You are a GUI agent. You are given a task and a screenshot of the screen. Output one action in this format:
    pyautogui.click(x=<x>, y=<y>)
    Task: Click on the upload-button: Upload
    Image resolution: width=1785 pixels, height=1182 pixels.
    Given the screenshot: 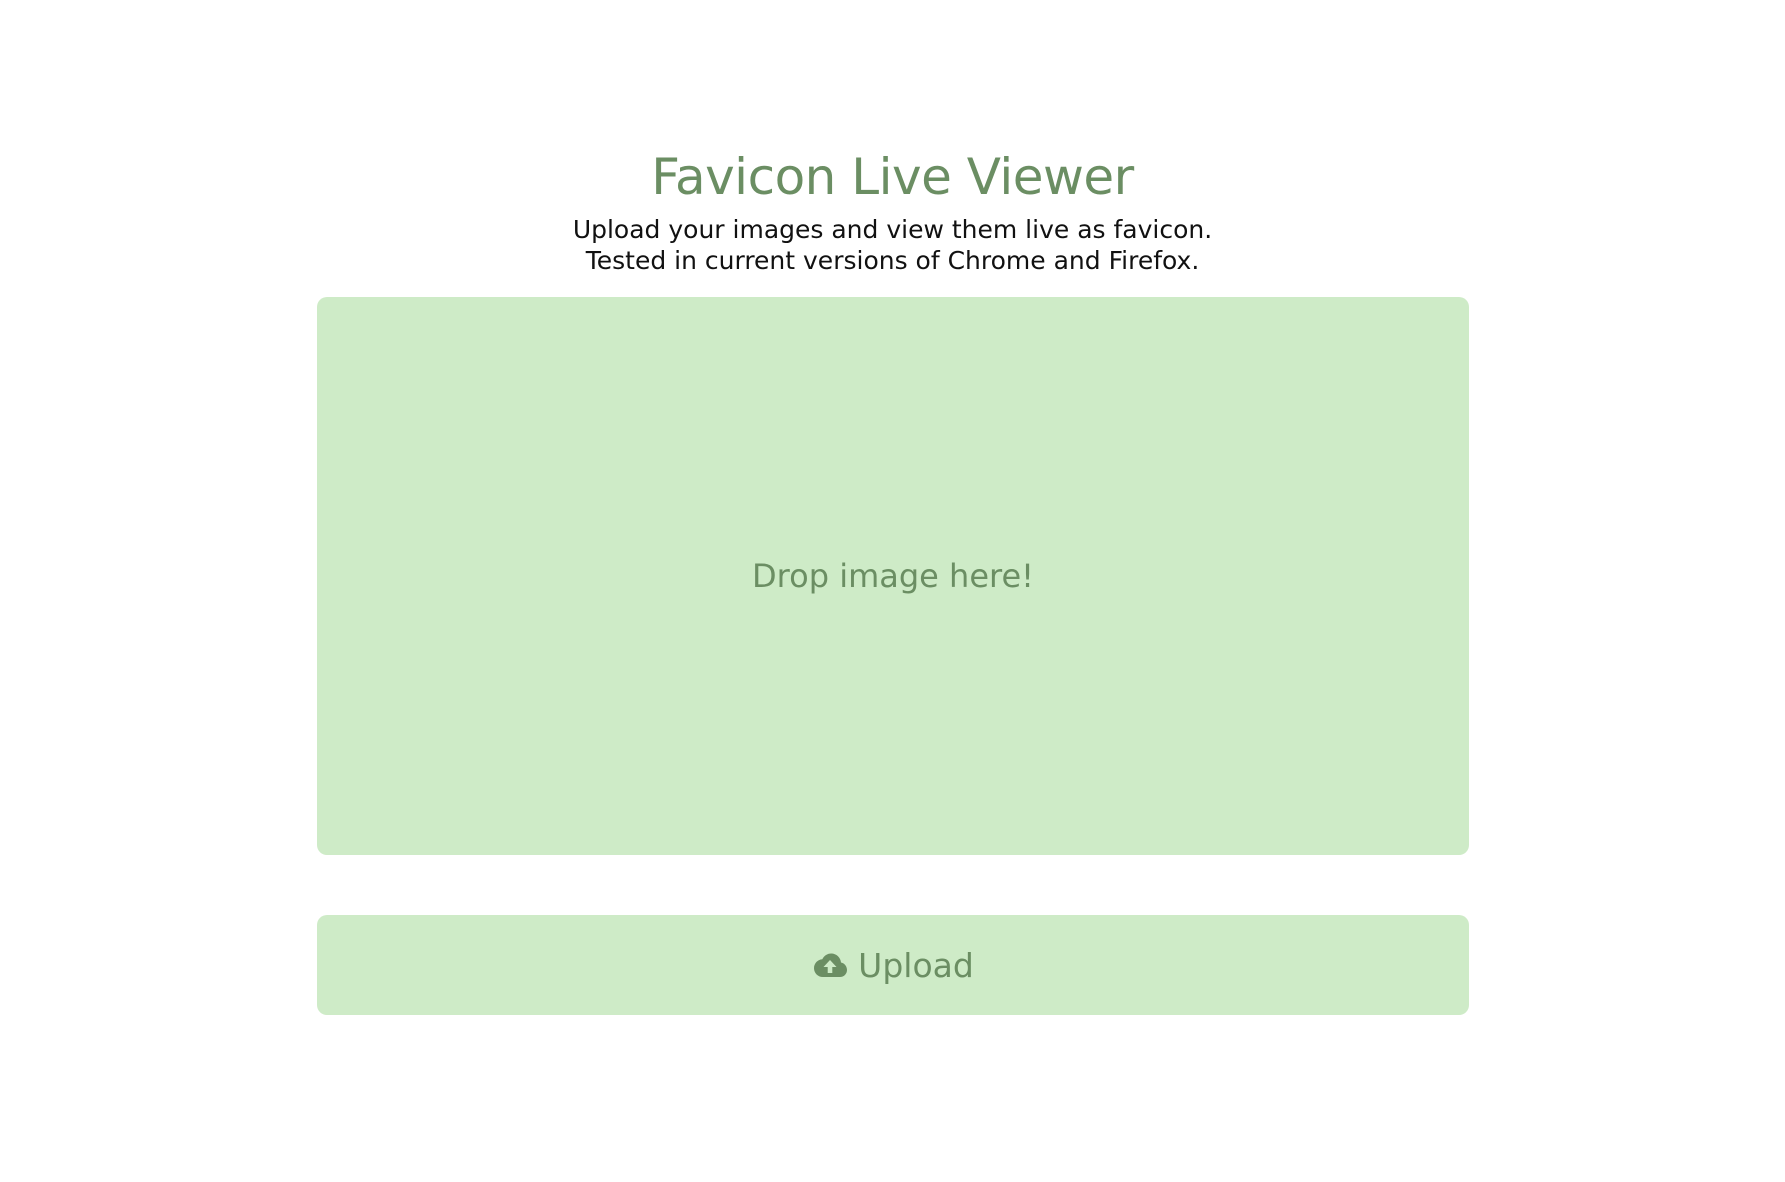 What is the action you would take?
    pyautogui.click(x=893, y=965)
    